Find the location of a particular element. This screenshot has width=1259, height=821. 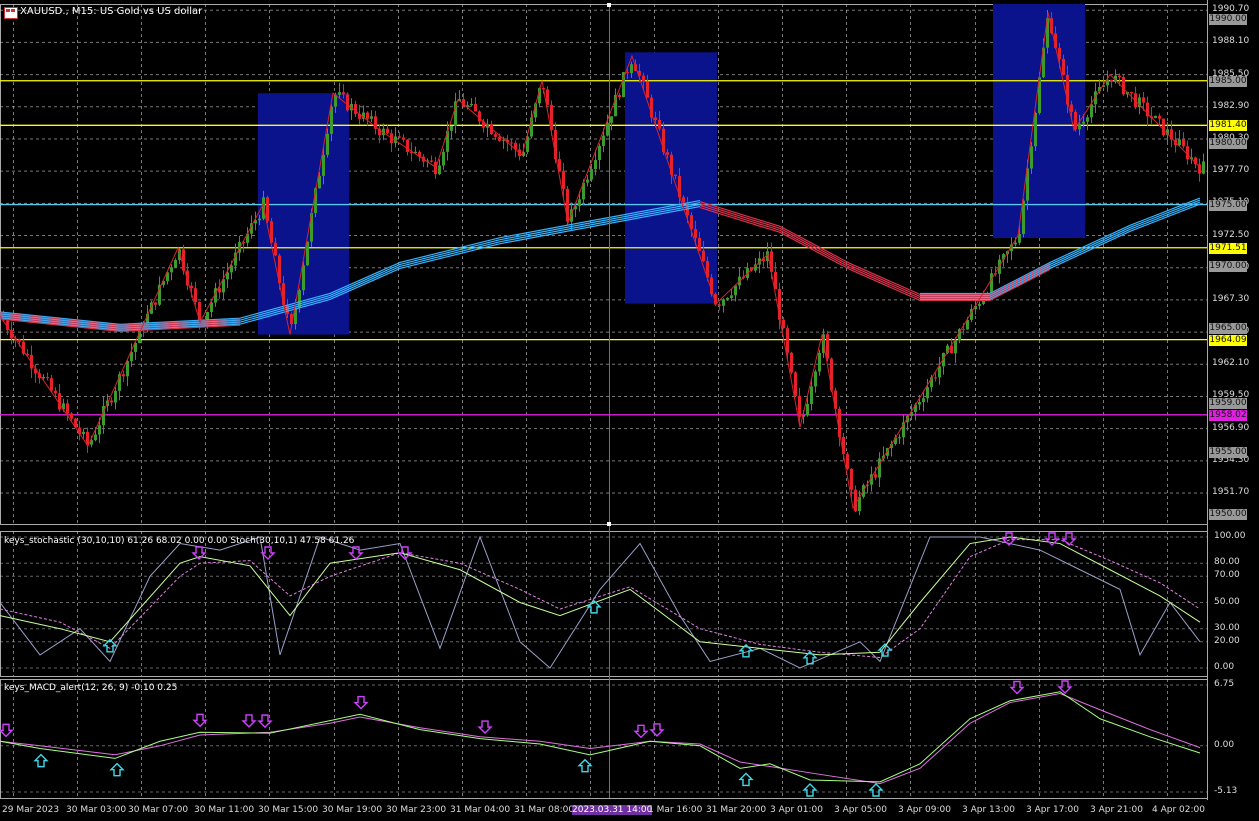

time-axis-label: 31 Mar 08:00 is located at coordinates (544, 810).